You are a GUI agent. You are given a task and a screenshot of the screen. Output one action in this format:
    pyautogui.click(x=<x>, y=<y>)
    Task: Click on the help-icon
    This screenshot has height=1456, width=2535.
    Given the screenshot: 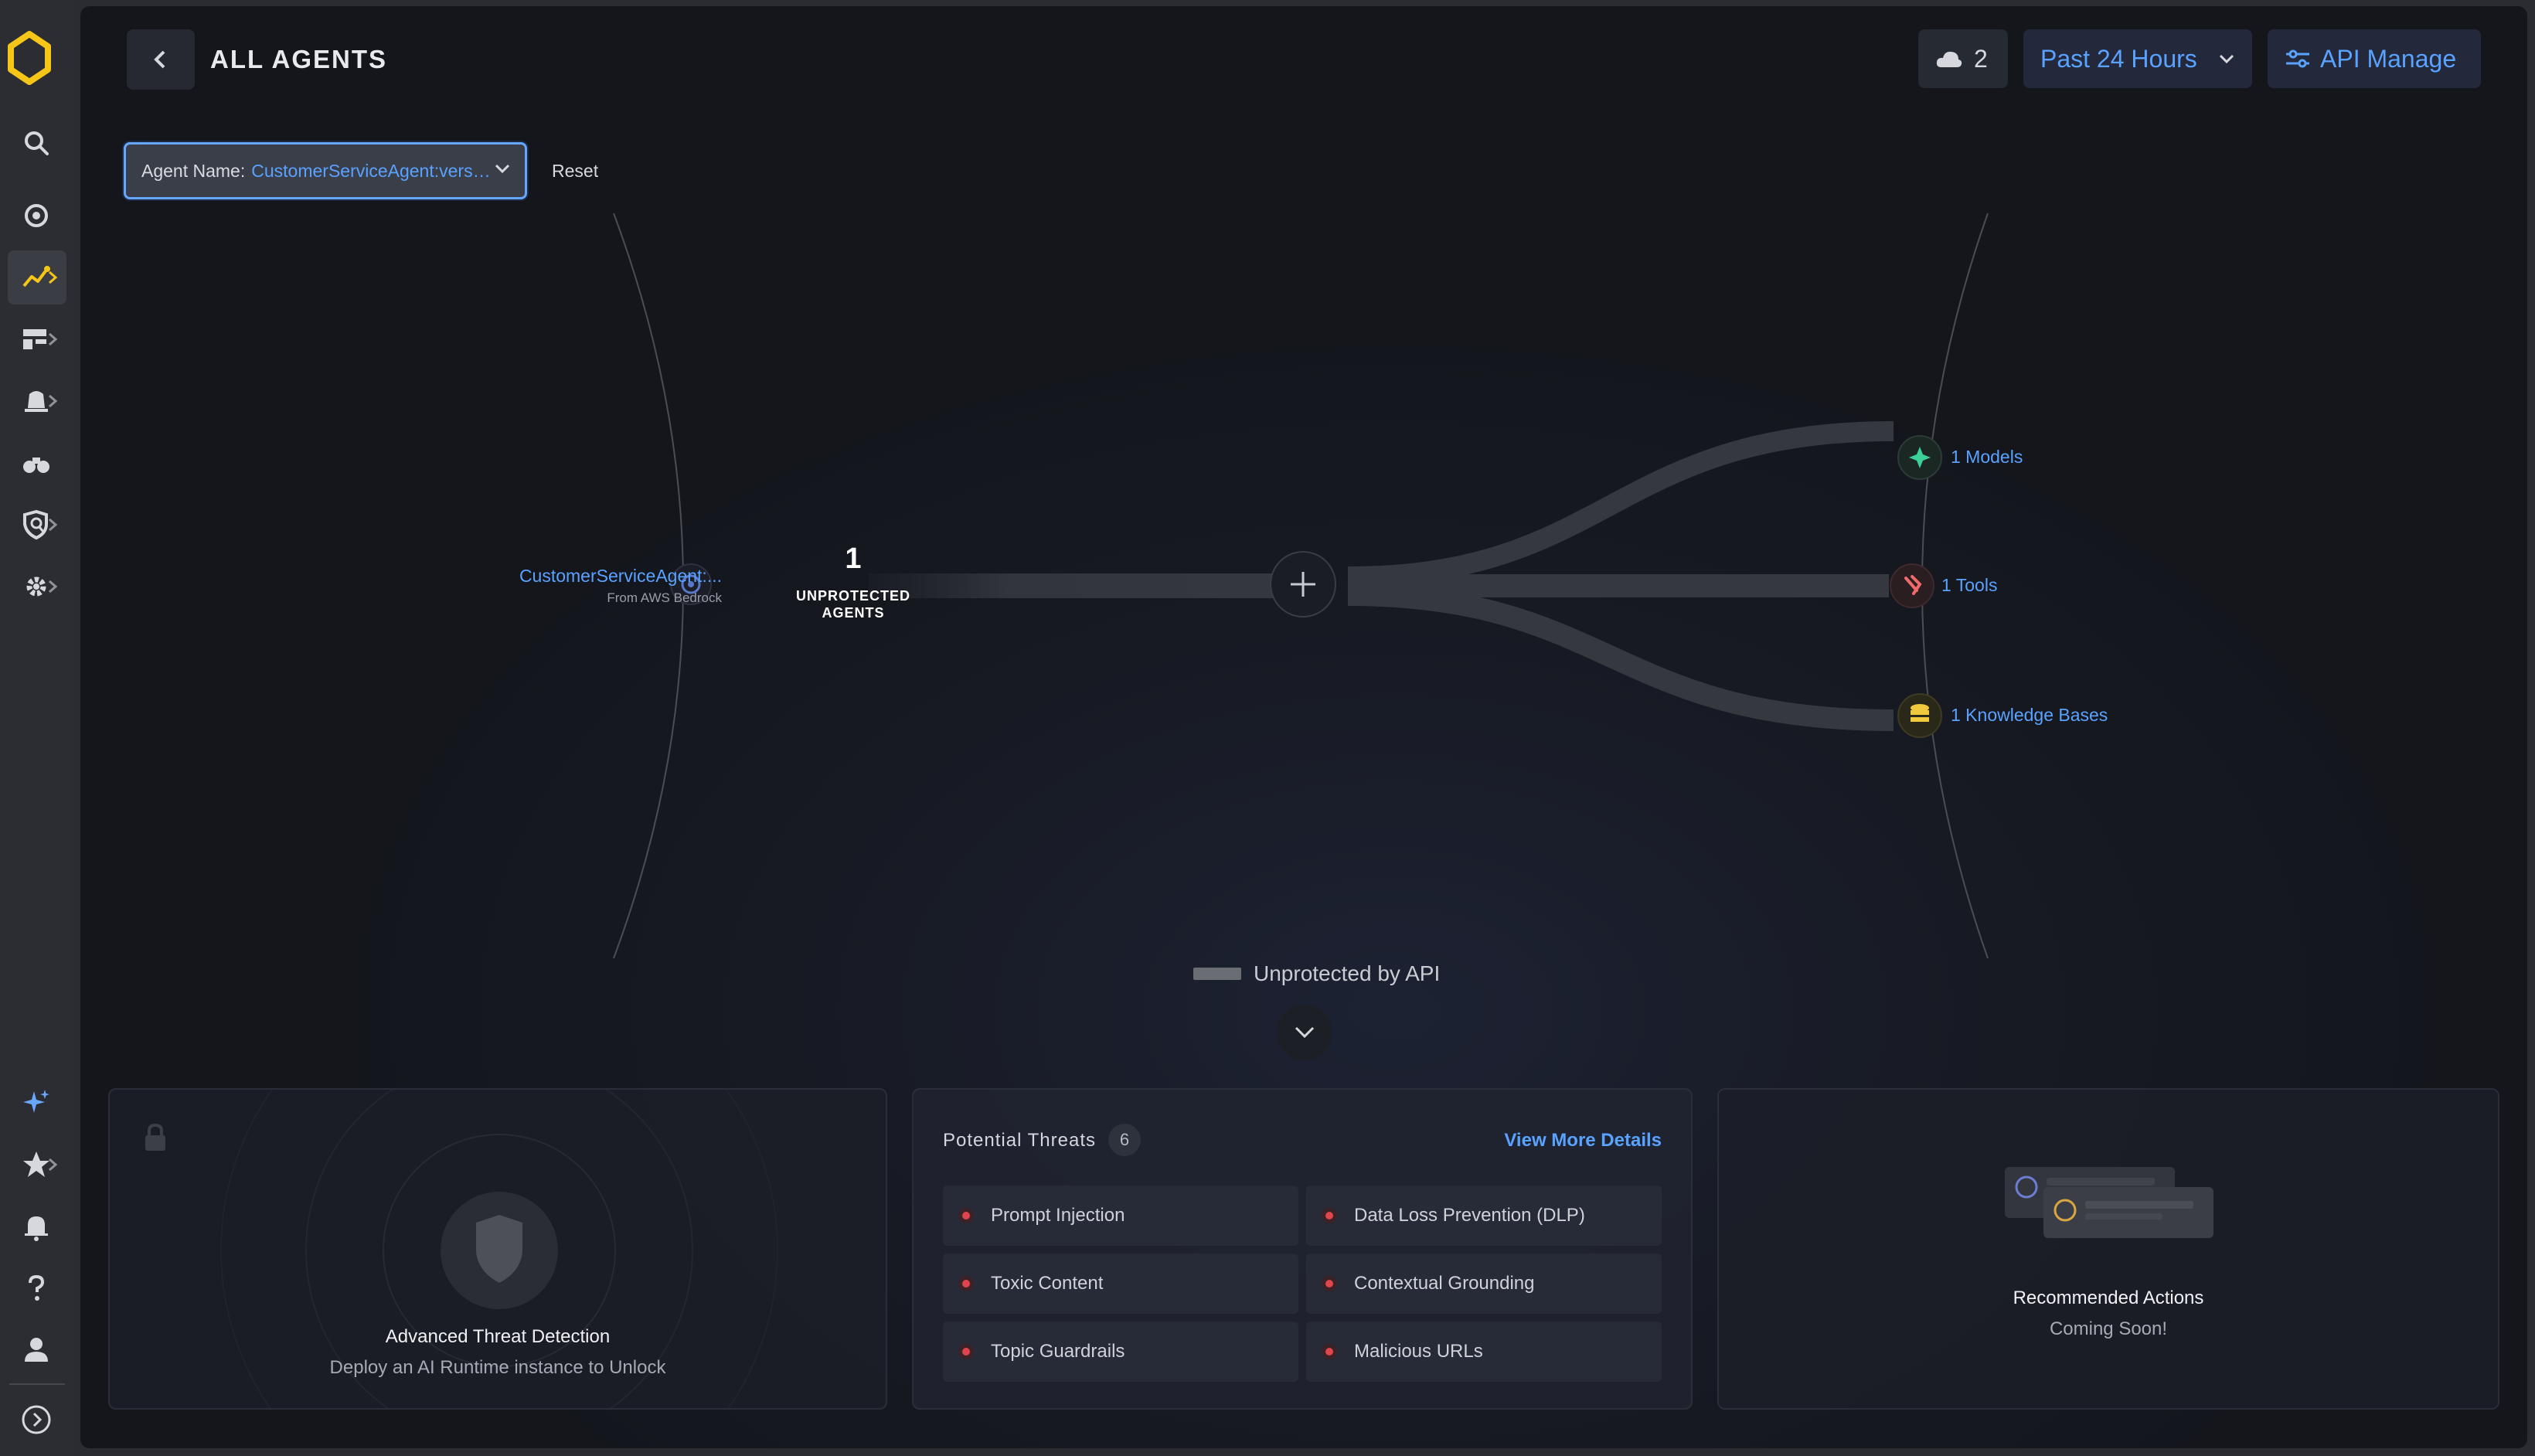 What is the action you would take?
    pyautogui.click(x=37, y=1287)
    